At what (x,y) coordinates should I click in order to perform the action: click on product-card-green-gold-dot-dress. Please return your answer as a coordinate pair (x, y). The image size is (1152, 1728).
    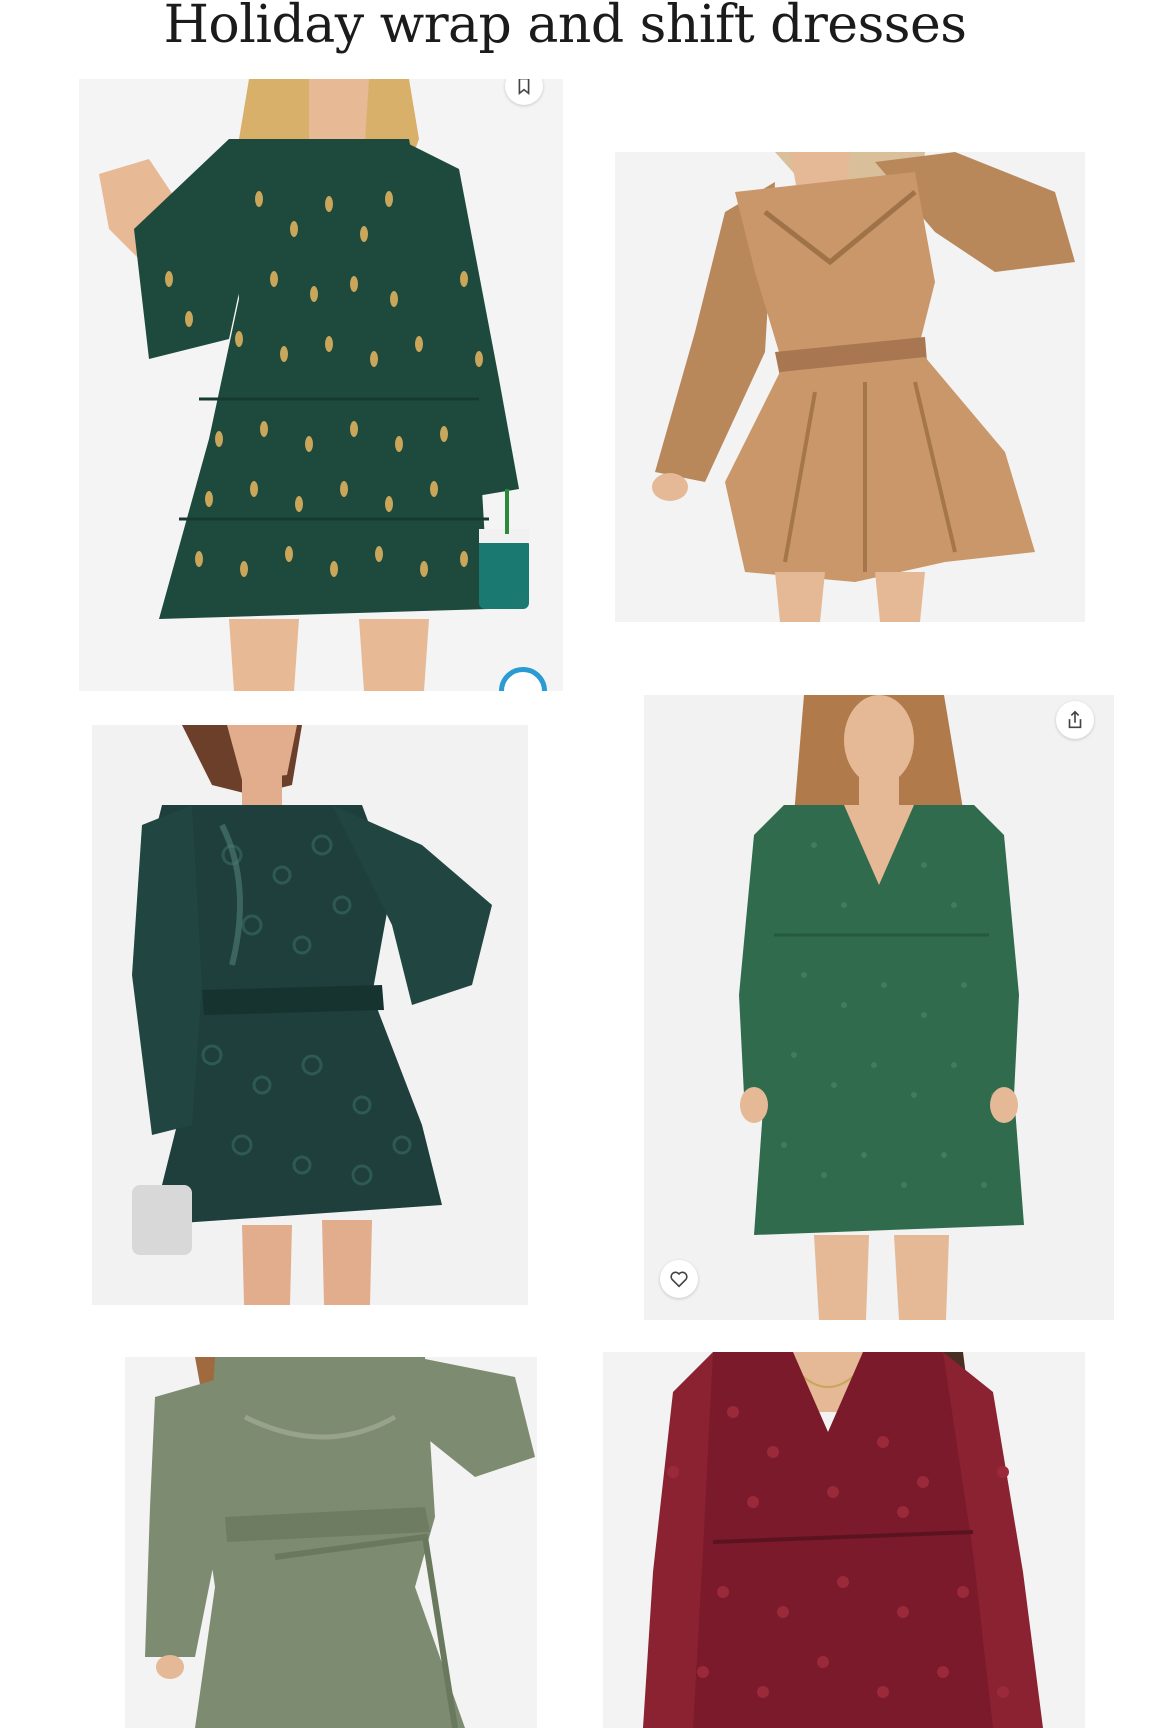
    Looking at the image, I should click on (321, 385).